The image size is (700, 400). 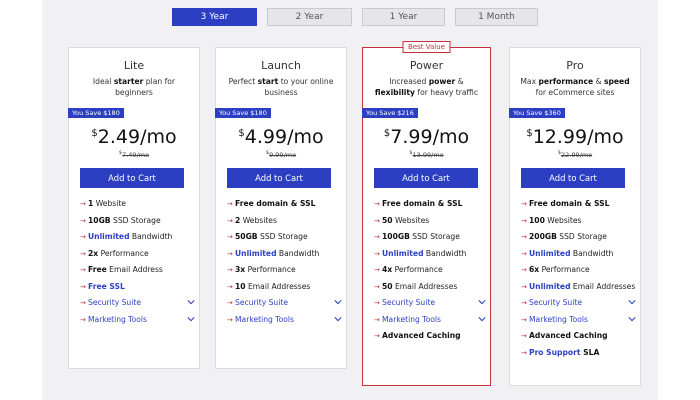 What do you see at coordinates (403, 17) in the screenshot?
I see `tab-1-year: 1 Year` at bounding box center [403, 17].